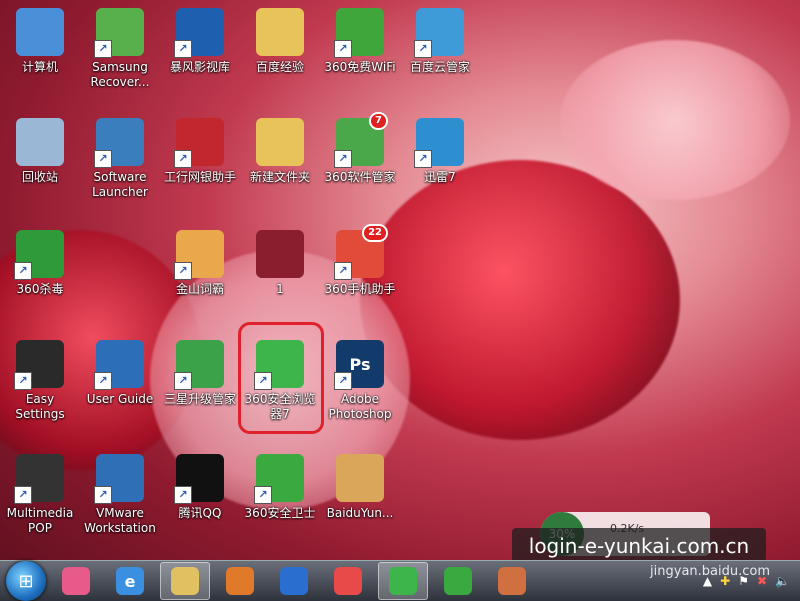 The height and width of the screenshot is (601, 800). Describe the element at coordinates (39, 255) in the screenshot. I see `antivirus-shield-icon: ↗` at that location.